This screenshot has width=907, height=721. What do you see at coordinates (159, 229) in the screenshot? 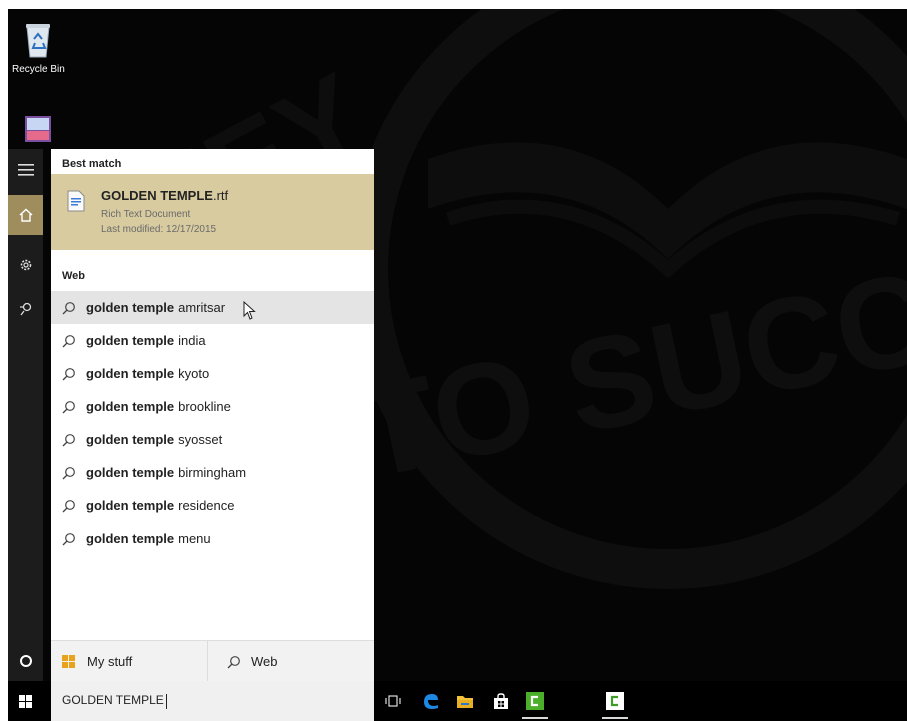
I see `best-match-modified: Last modified: 12/17/2015` at bounding box center [159, 229].